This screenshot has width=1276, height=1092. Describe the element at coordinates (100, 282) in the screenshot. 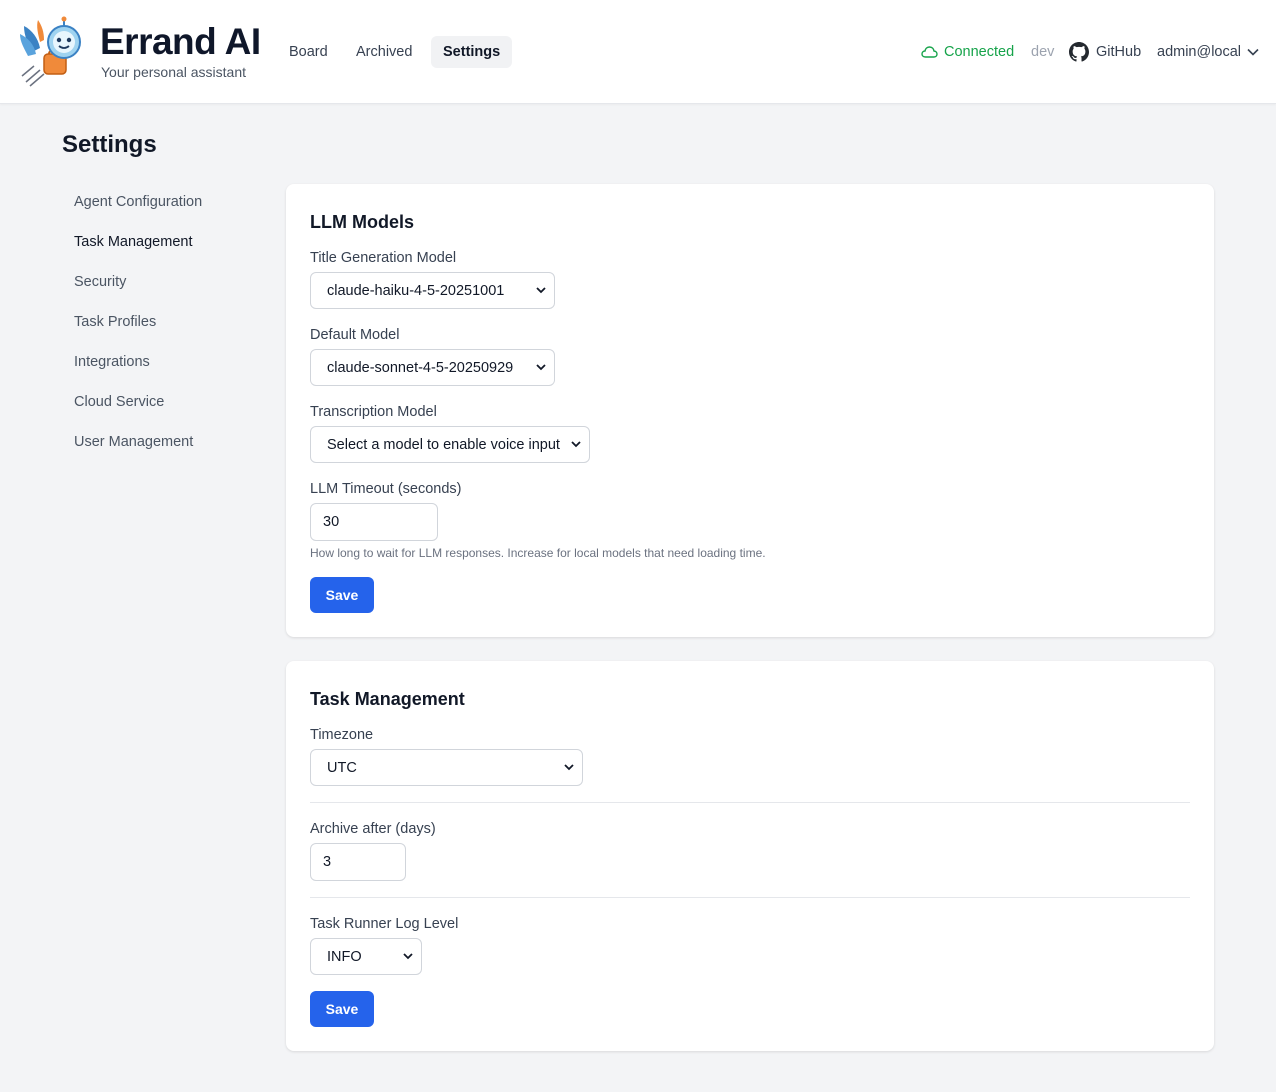

I see `sidebar-item-security: Security` at that location.